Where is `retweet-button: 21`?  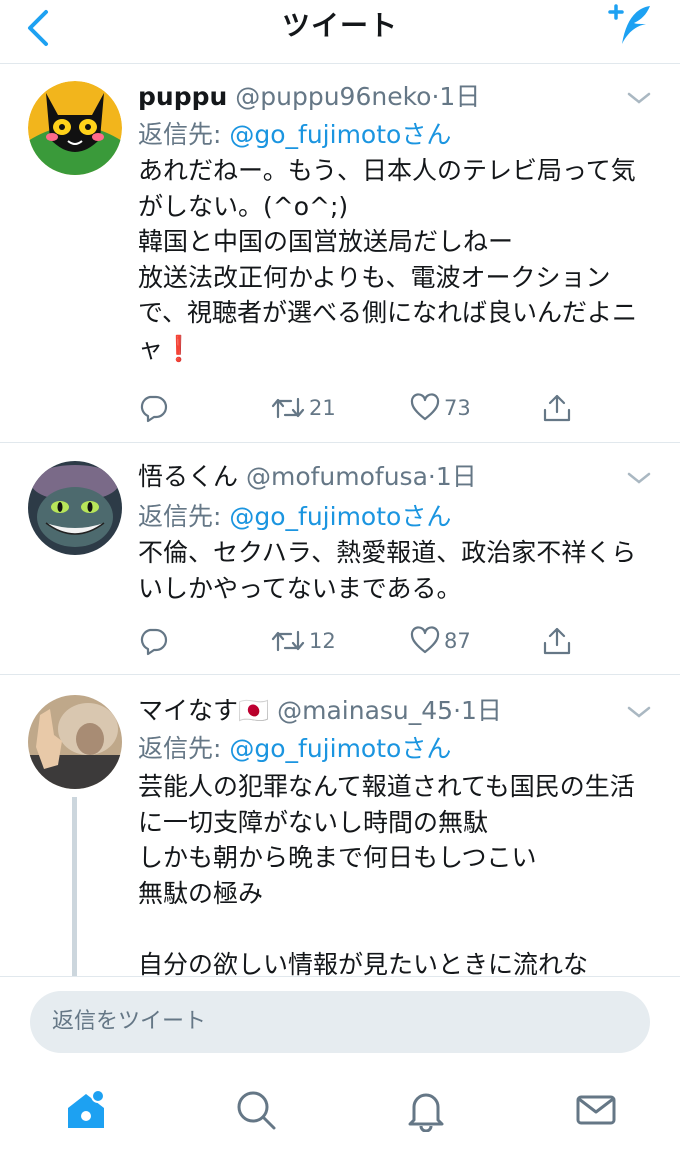
retweet-button: 21 is located at coordinates (303, 408).